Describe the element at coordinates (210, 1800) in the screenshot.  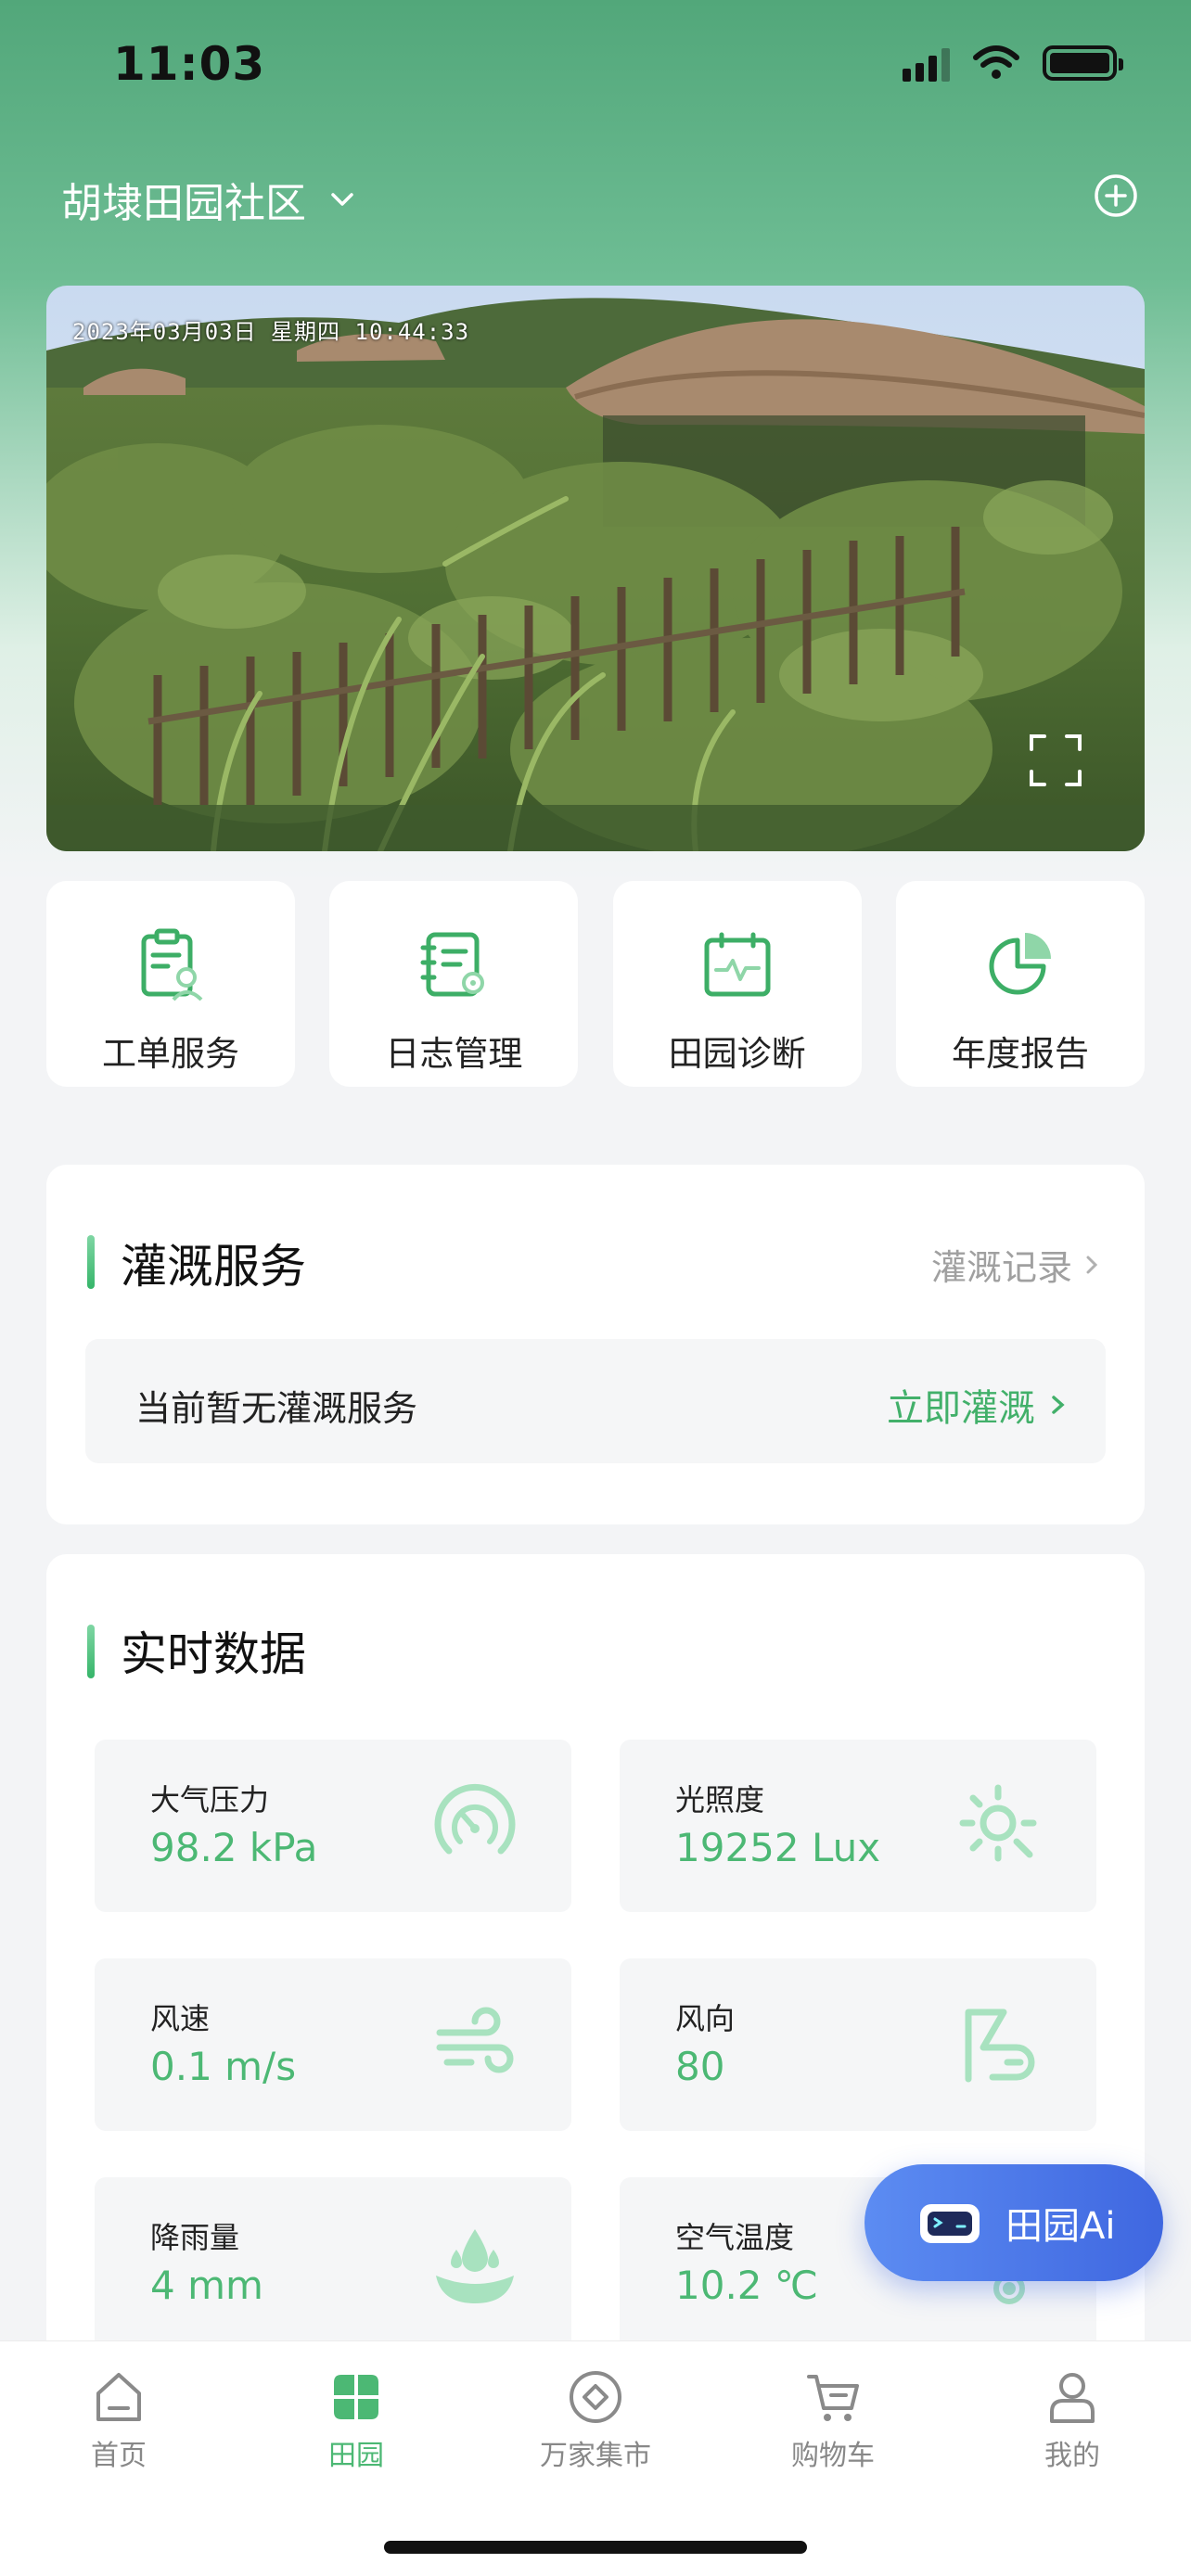
I see `metric-label: 大气压力` at that location.